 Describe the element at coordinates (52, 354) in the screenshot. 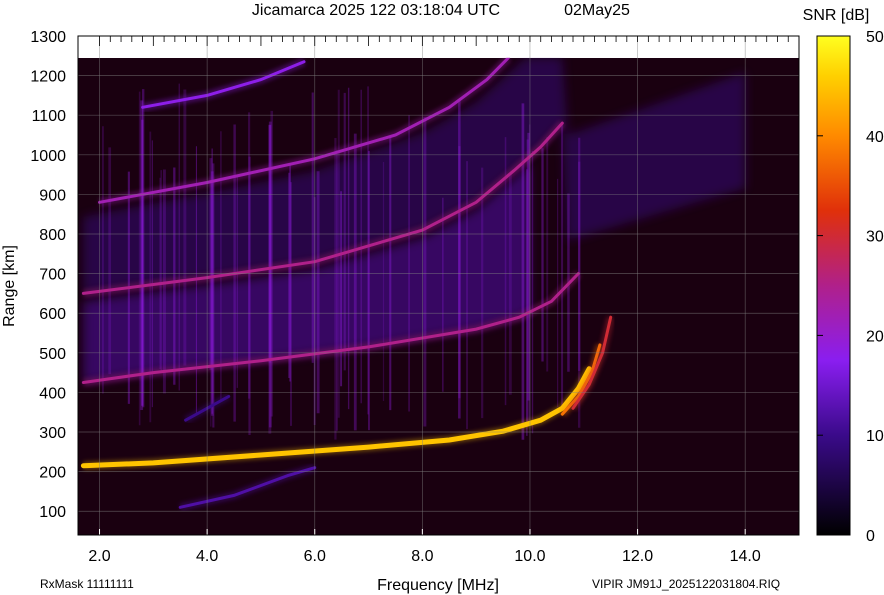

I see `y-tick-label: 500` at that location.